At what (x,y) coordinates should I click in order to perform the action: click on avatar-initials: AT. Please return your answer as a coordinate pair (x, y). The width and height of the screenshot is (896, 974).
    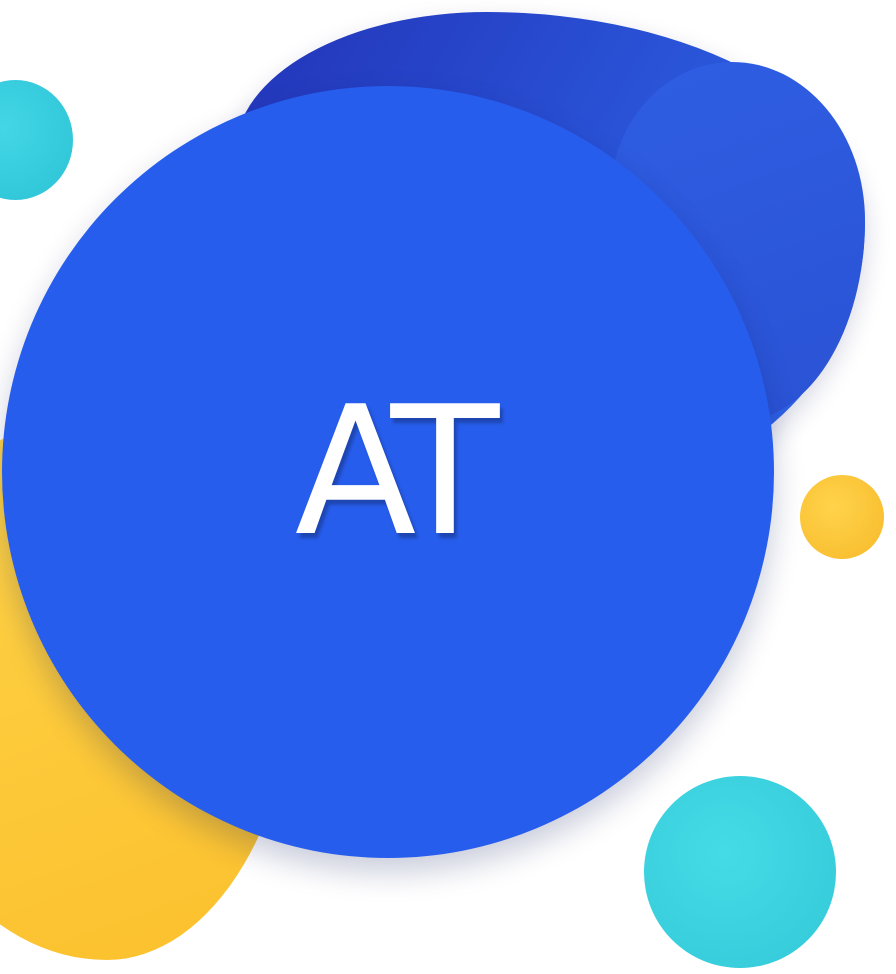
    Looking at the image, I should click on (397, 471).